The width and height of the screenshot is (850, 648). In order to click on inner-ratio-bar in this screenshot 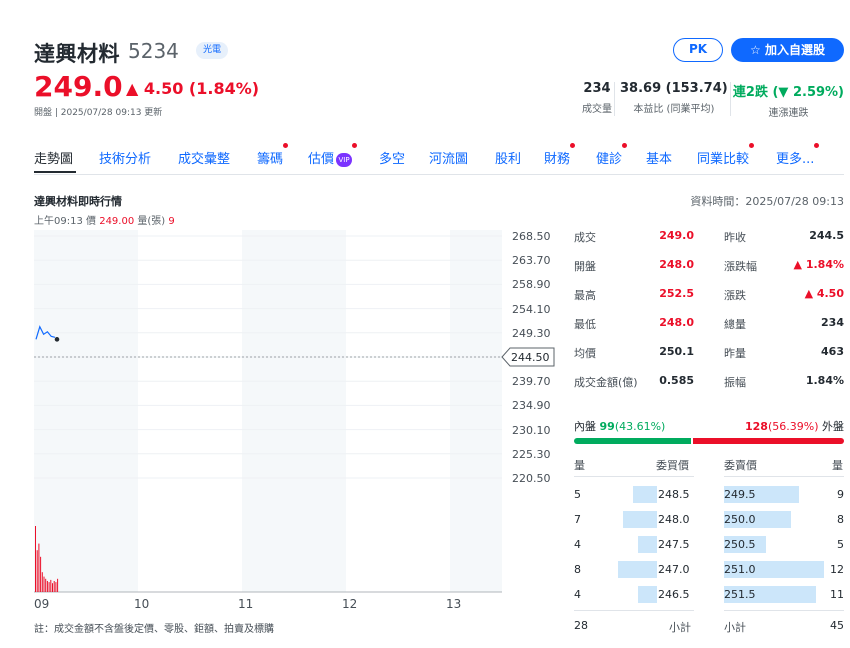, I will do `click(632, 441)`.